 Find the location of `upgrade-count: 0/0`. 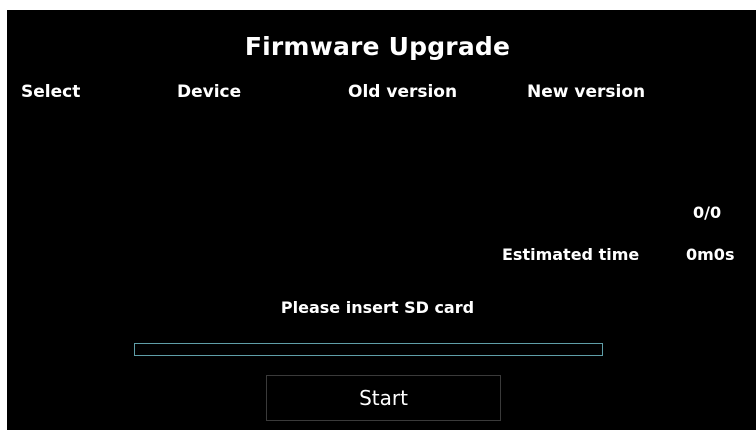

upgrade-count: 0/0 is located at coordinates (707, 212).